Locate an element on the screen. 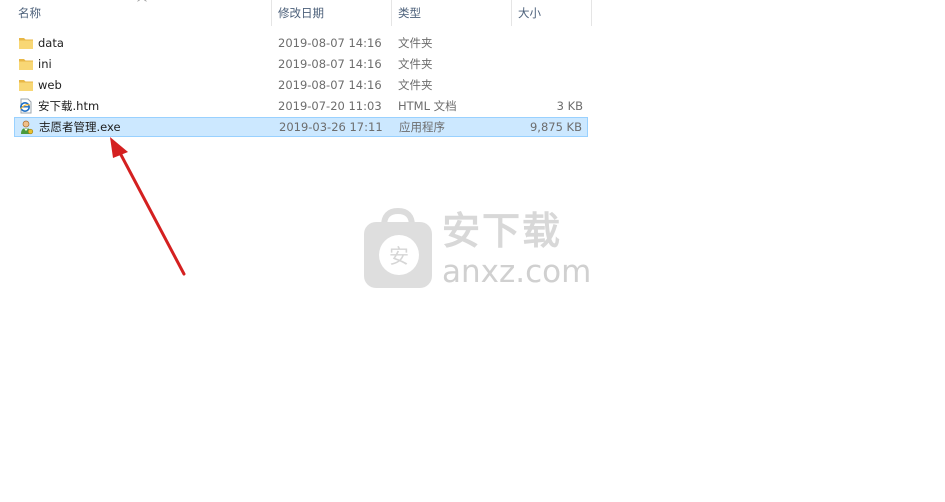 This screenshot has height=502, width=945. watermark-logo: 安 安下载 anxz.com is located at coordinates (476, 249).